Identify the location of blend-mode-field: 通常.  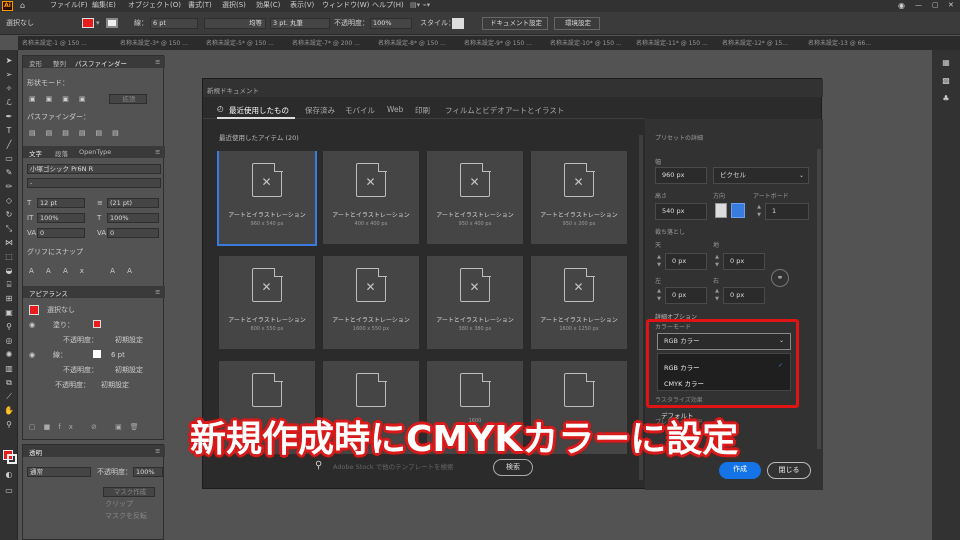
(59, 472).